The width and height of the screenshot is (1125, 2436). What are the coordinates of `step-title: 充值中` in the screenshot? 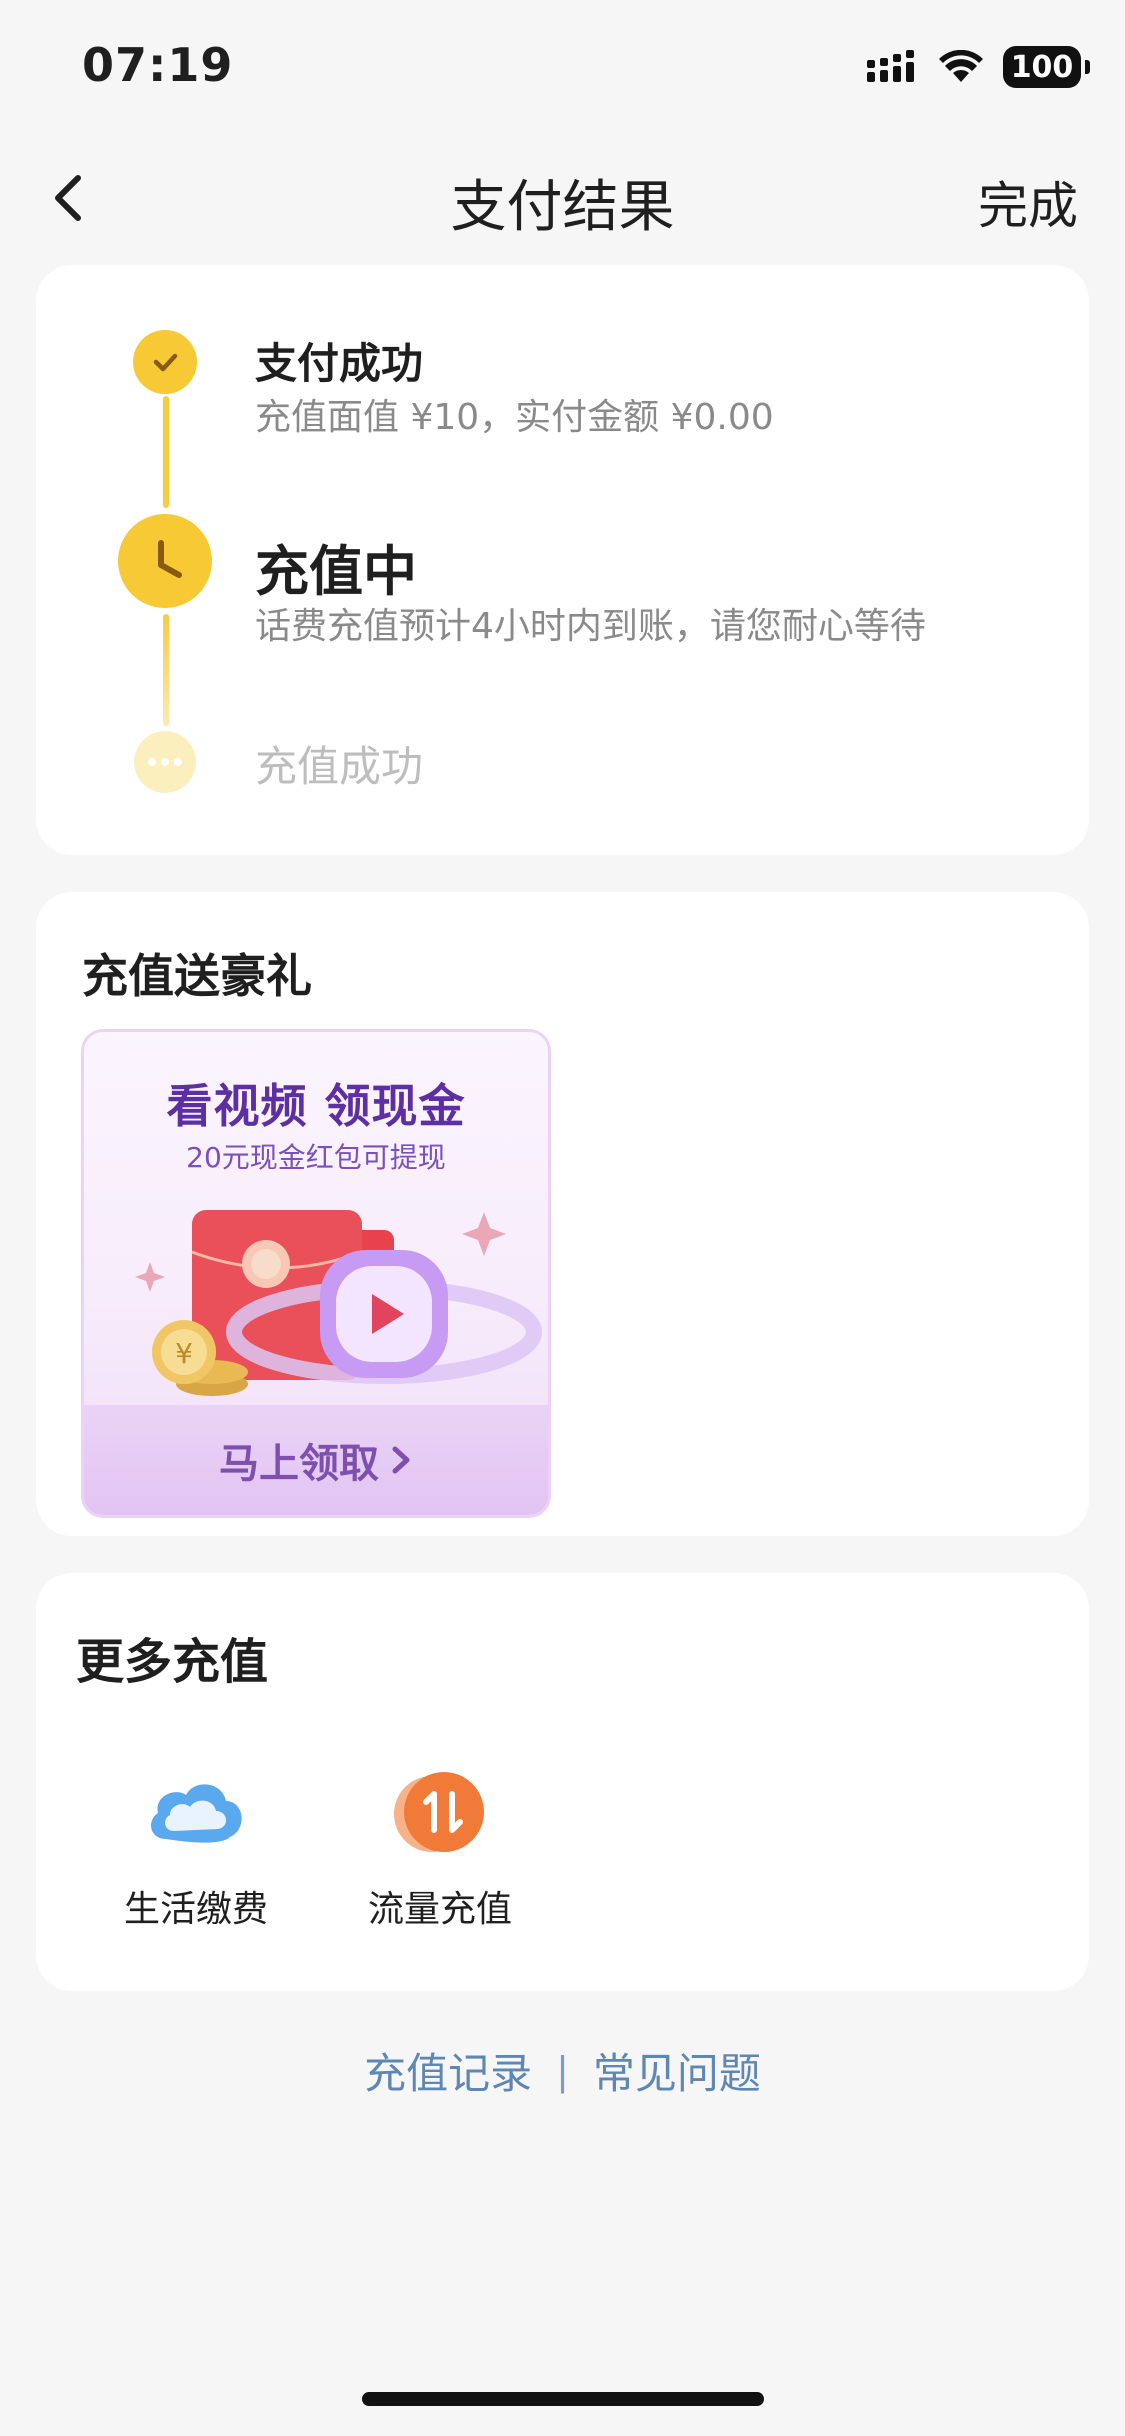 It's located at (336, 571).